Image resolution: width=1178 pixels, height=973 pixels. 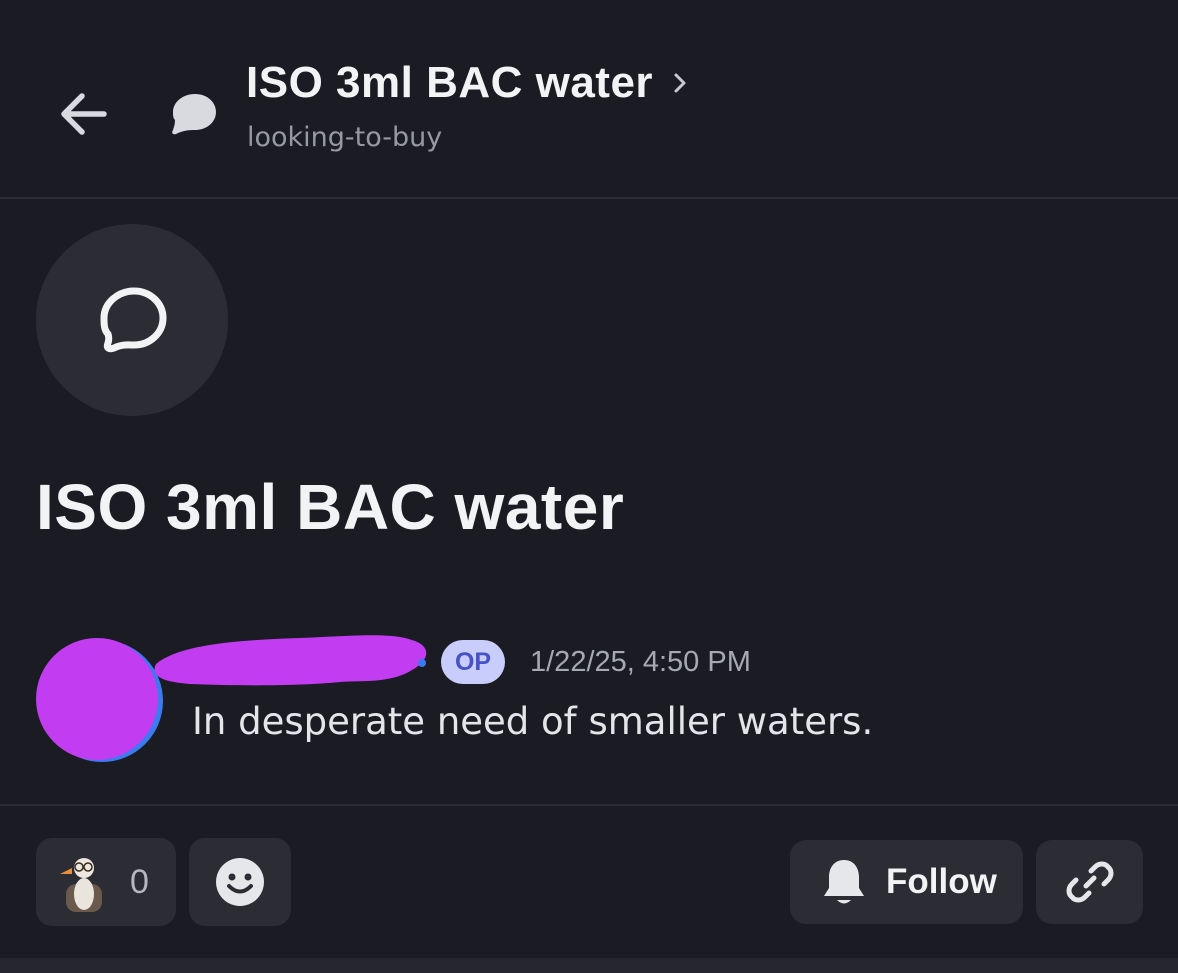 I want to click on channel-name: looking-to-buy, so click(x=344, y=137).